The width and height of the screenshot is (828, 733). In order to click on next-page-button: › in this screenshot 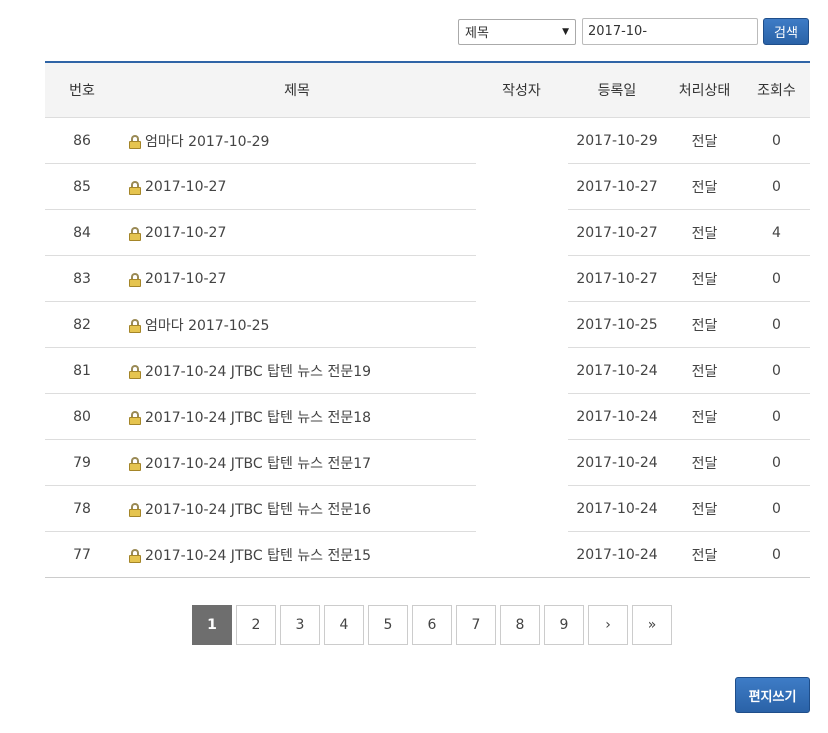, I will do `click(608, 625)`.